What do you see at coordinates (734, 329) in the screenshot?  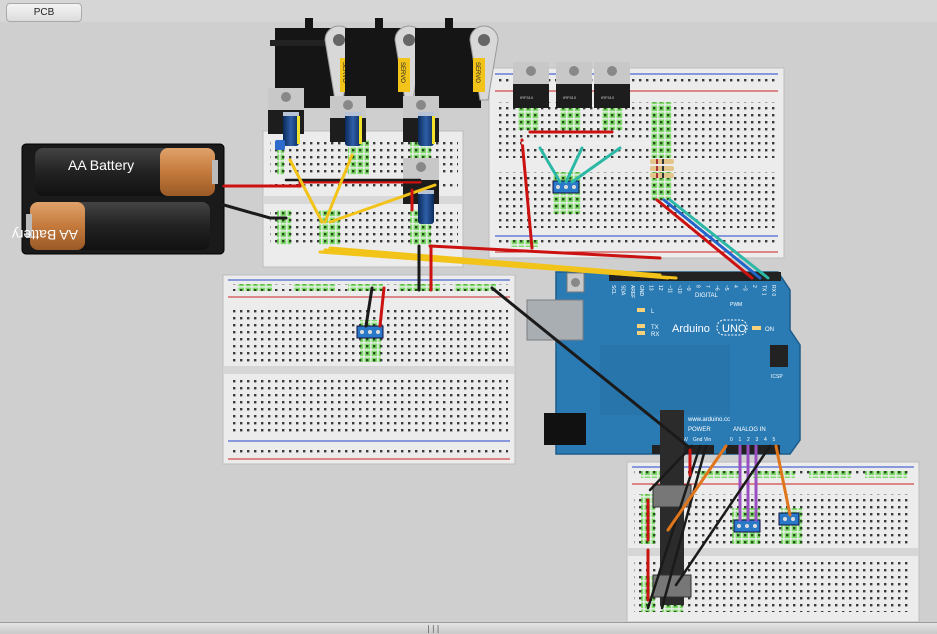 I see `arduino-model: UNO` at bounding box center [734, 329].